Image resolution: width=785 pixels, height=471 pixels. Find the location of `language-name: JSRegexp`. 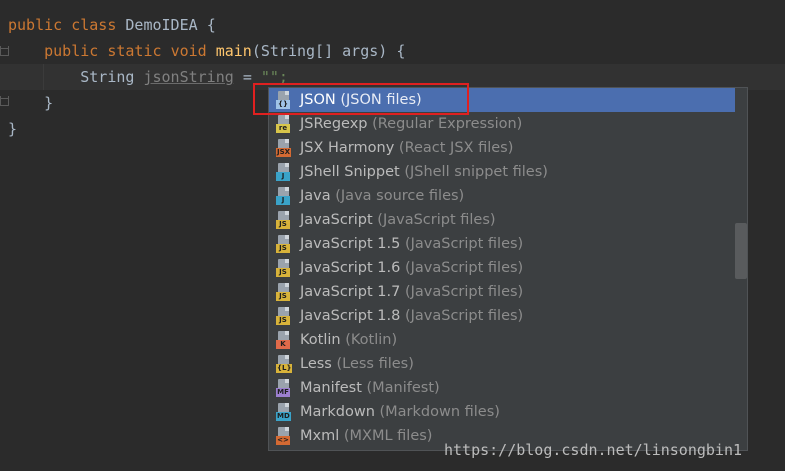

language-name: JSRegexp is located at coordinates (334, 124).